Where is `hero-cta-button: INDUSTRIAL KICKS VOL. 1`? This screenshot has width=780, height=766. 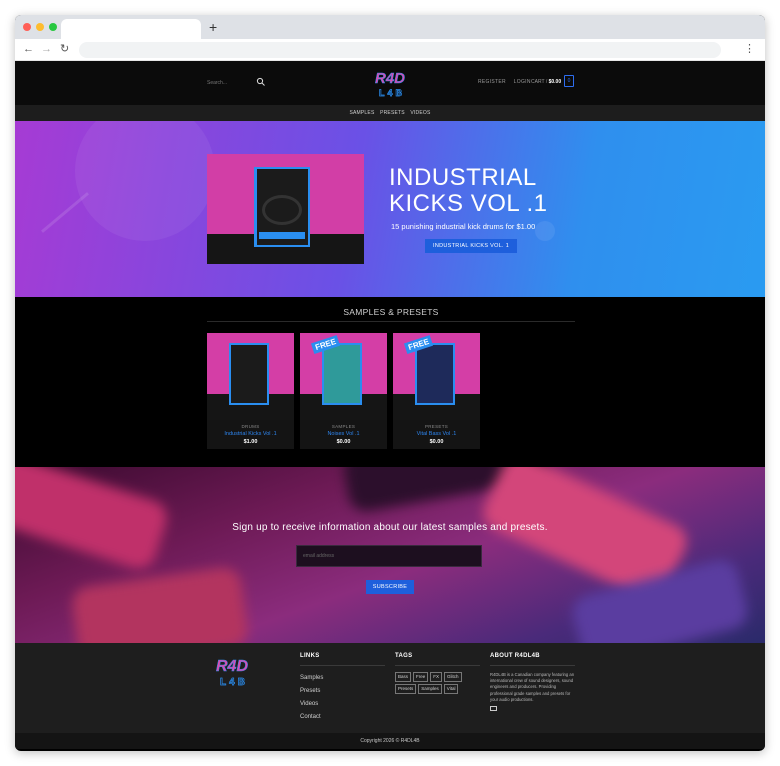 hero-cta-button: INDUSTRIAL KICKS VOL. 1 is located at coordinates (471, 246).